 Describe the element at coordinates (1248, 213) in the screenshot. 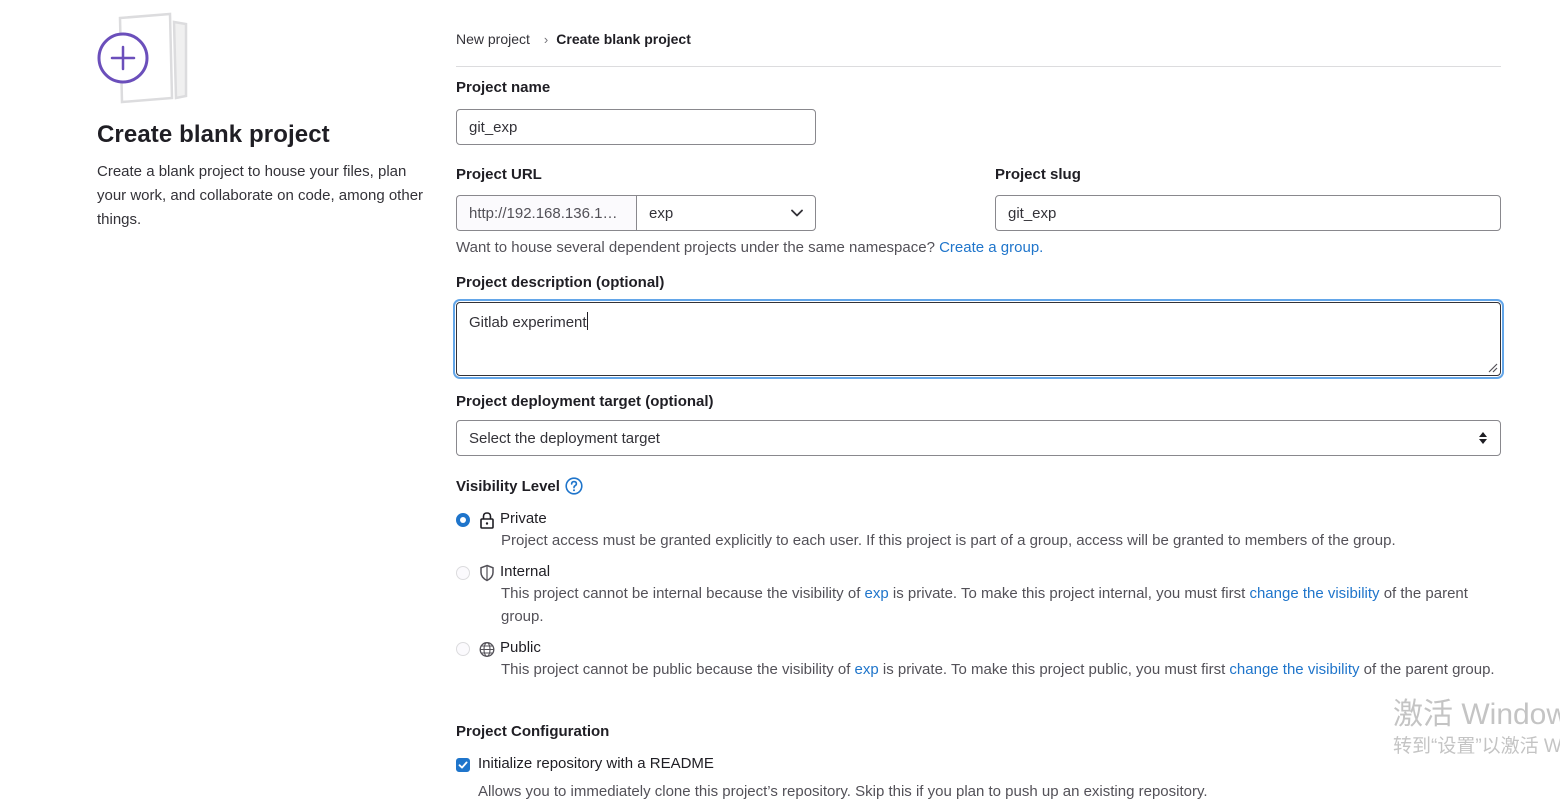

I see `project-slug-input: git_exp` at that location.